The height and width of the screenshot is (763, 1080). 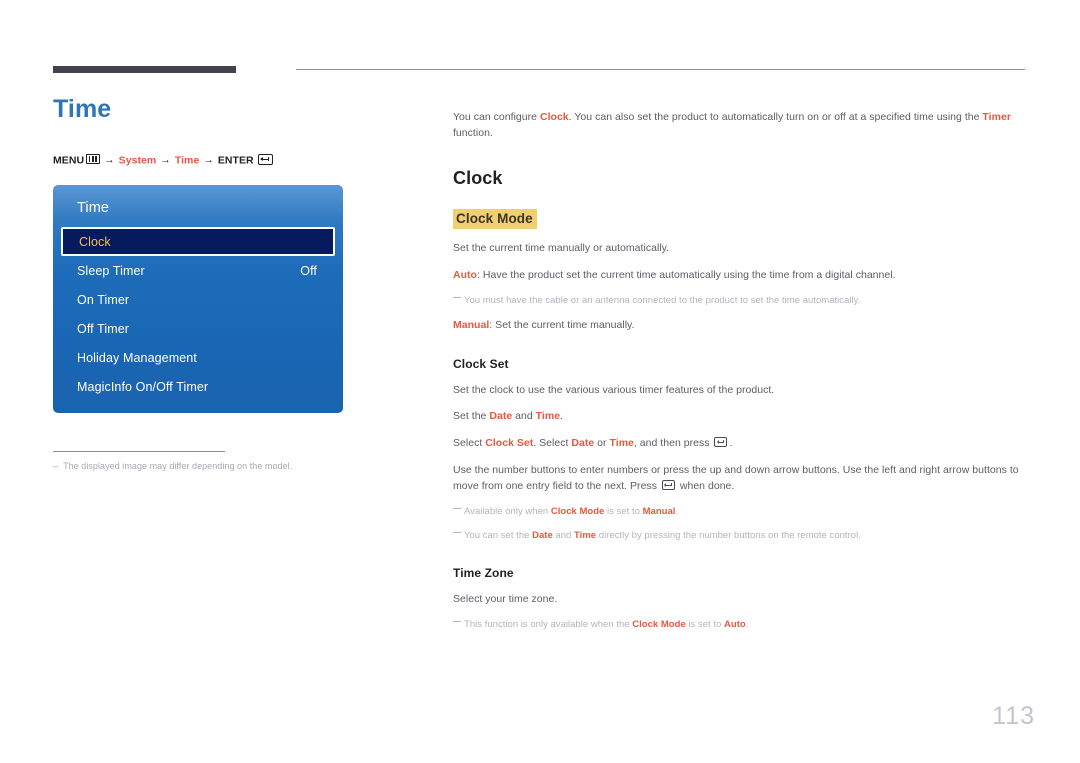 What do you see at coordinates (495, 219) in the screenshot?
I see `subsection-heading-clock-mode: Clock Mode` at bounding box center [495, 219].